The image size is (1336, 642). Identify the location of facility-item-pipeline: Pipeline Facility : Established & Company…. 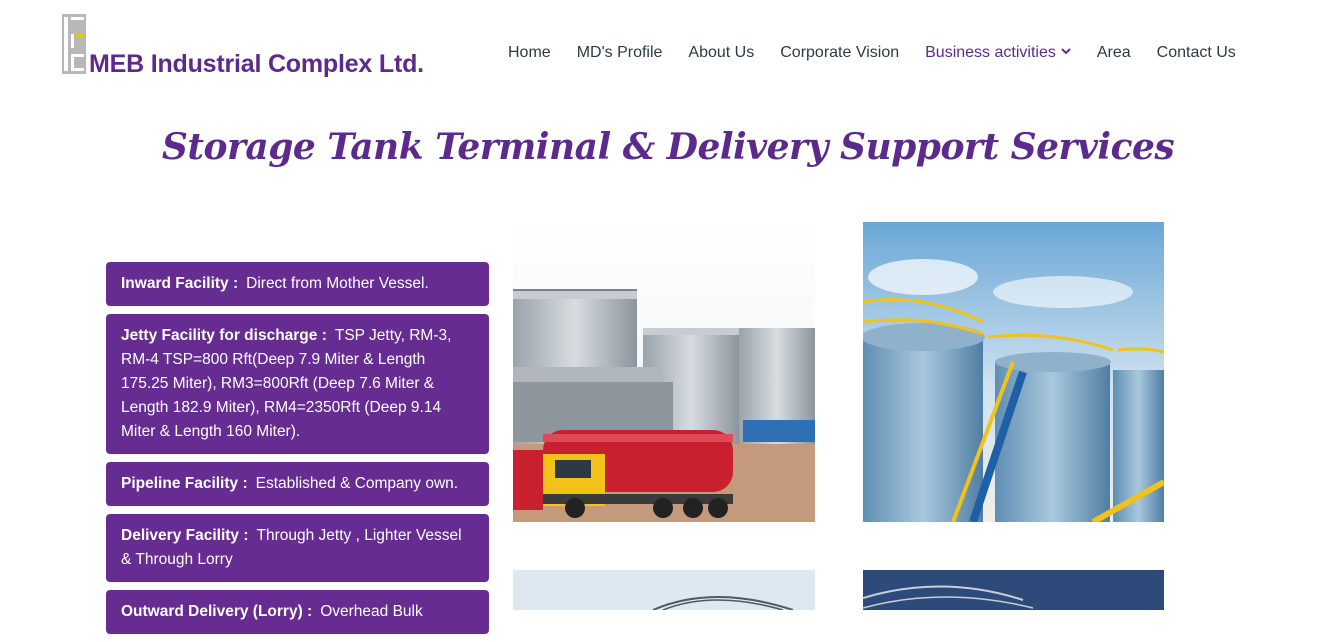
(297, 484).